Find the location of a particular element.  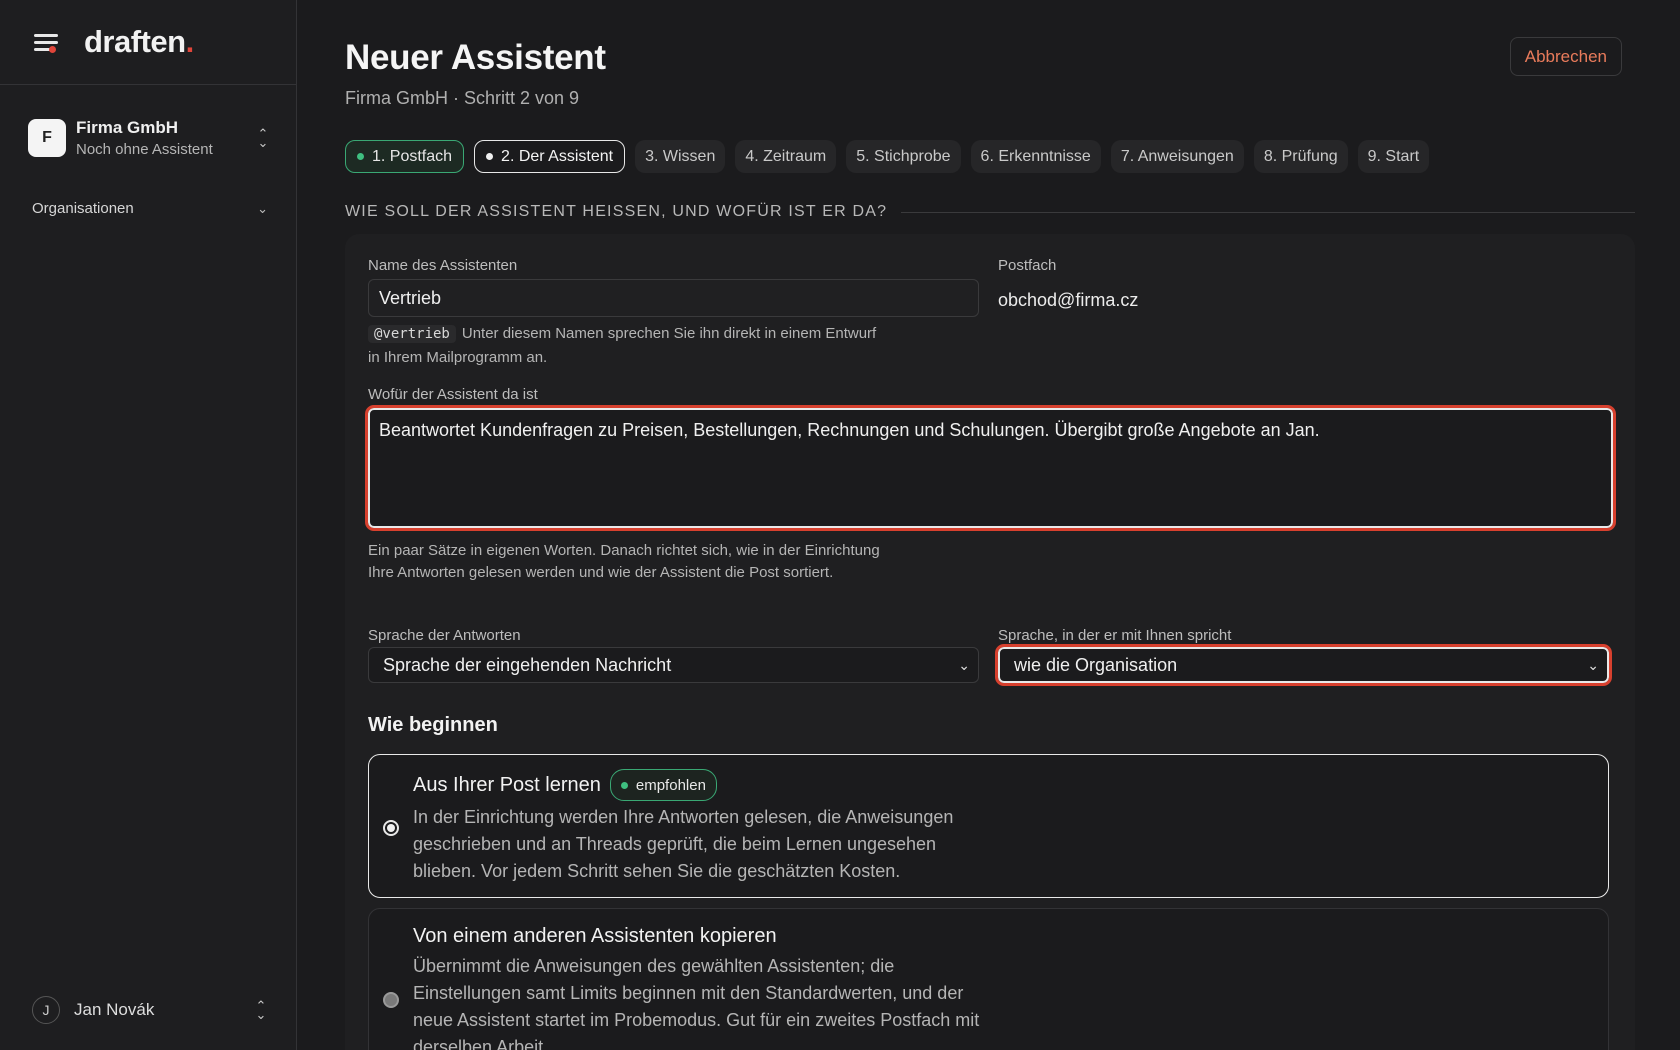

step-pruefung: 8. Prüfung is located at coordinates (1300, 156).